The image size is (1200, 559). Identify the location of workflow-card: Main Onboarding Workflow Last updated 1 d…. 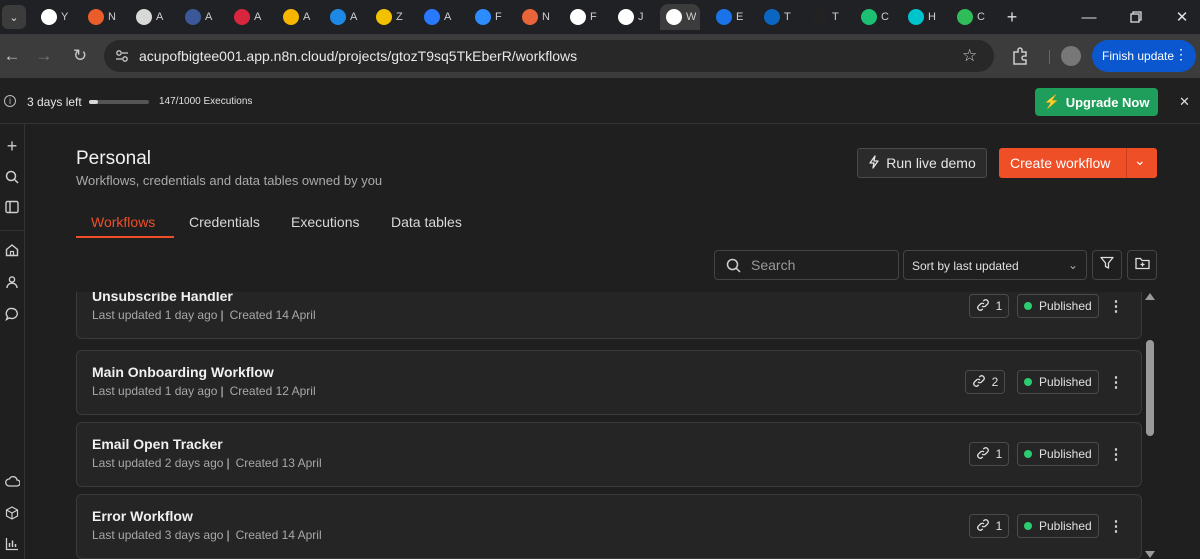
(609, 382).